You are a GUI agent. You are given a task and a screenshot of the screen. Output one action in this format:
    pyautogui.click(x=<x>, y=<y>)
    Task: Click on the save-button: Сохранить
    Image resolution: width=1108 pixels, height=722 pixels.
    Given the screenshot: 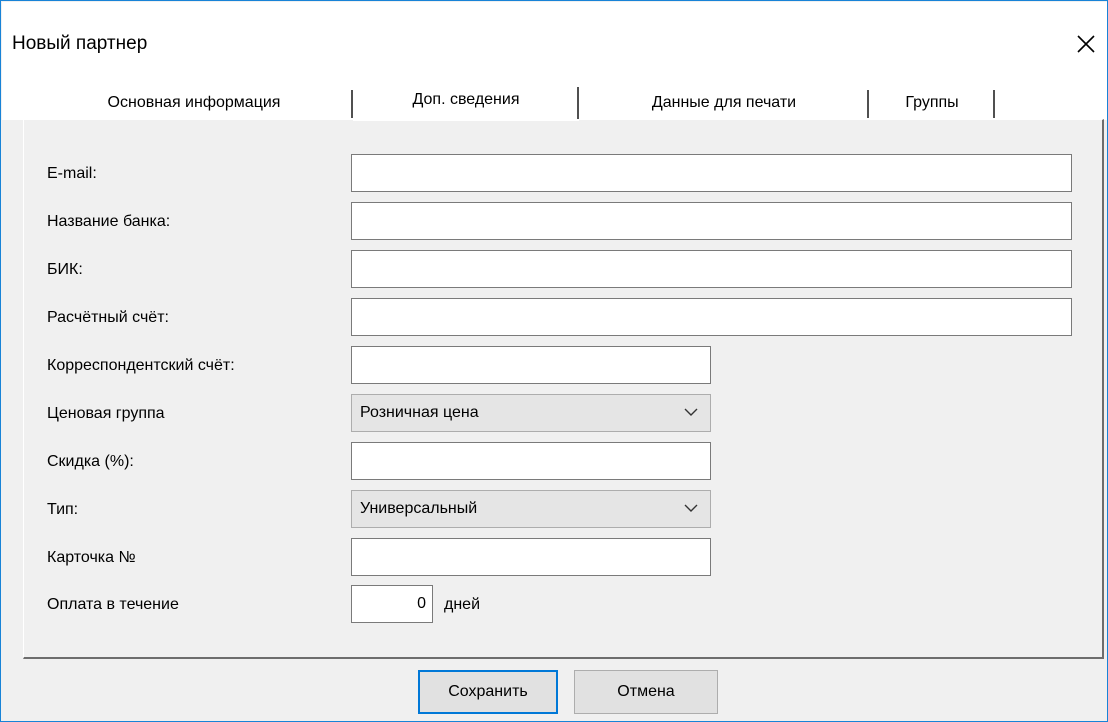 What is the action you would take?
    pyautogui.click(x=488, y=692)
    